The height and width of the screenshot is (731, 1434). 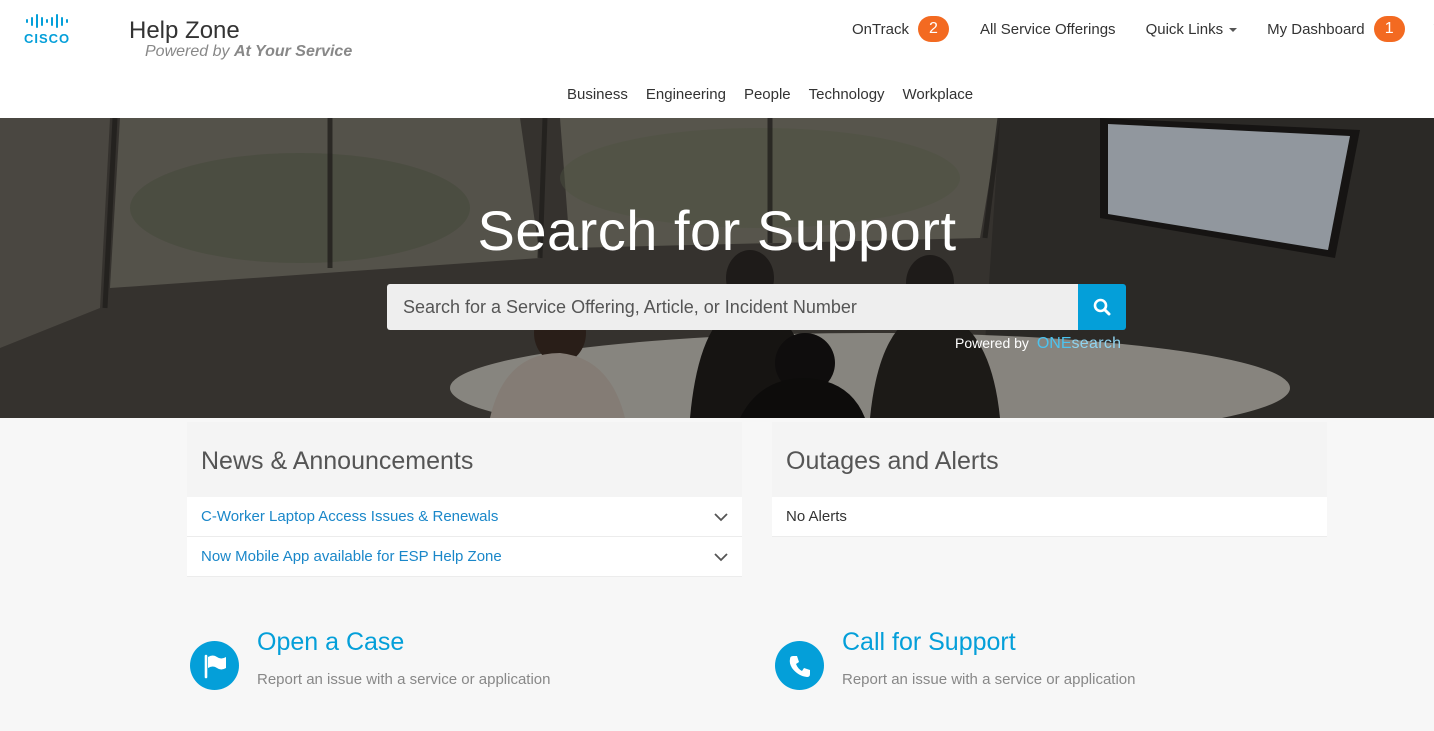 I want to click on subnav-workplace: Workplace, so click(x=938, y=94).